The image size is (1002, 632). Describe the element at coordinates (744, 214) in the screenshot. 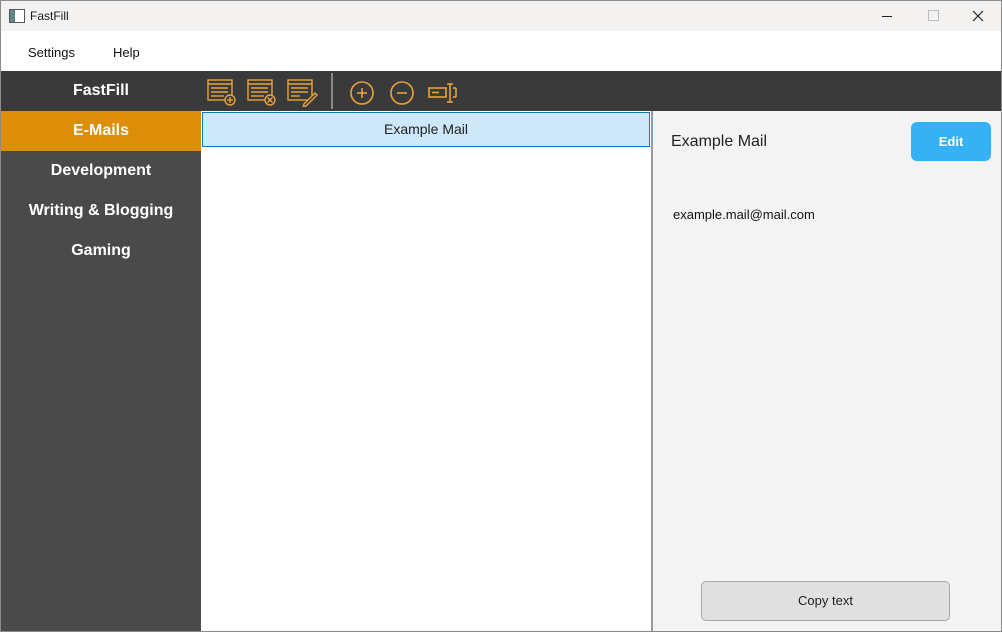

I see `detail-content: example.mail@mail.com` at that location.